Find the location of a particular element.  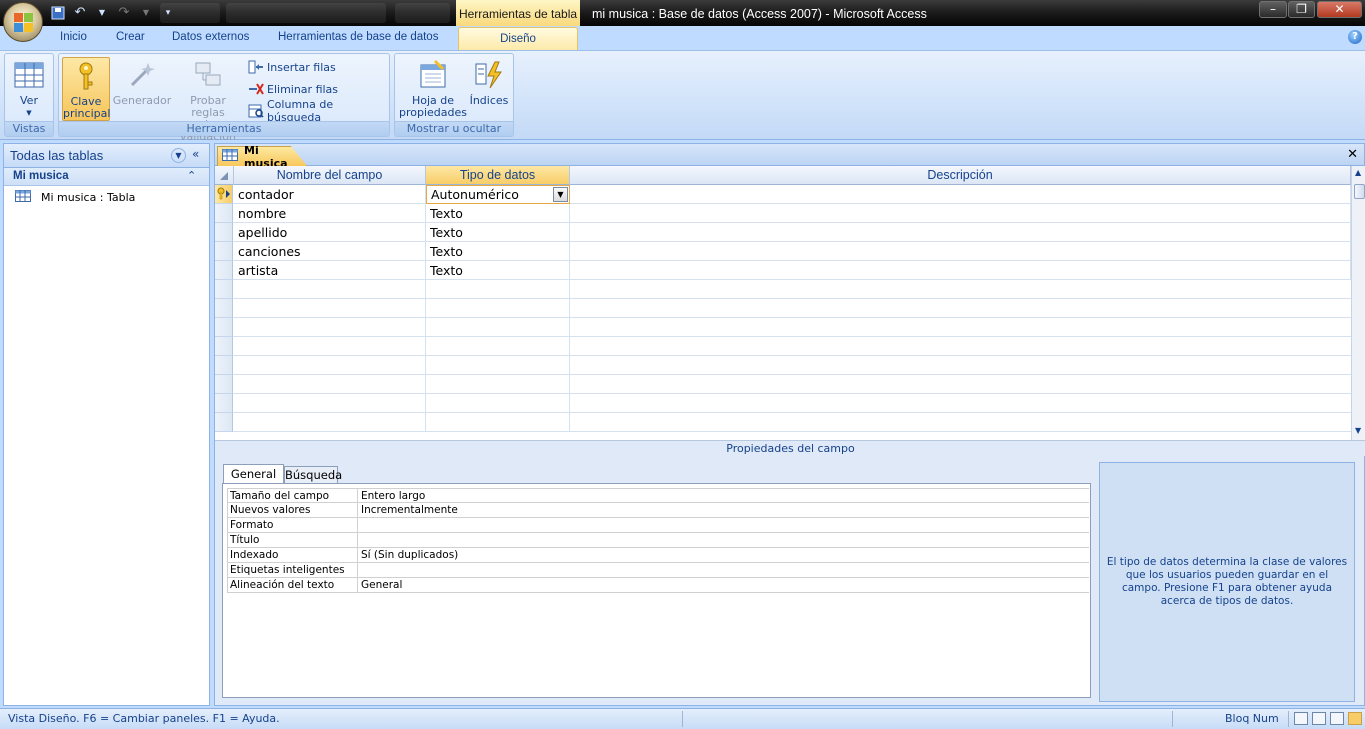

close-document-icon: ✕ is located at coordinates (1352, 154).